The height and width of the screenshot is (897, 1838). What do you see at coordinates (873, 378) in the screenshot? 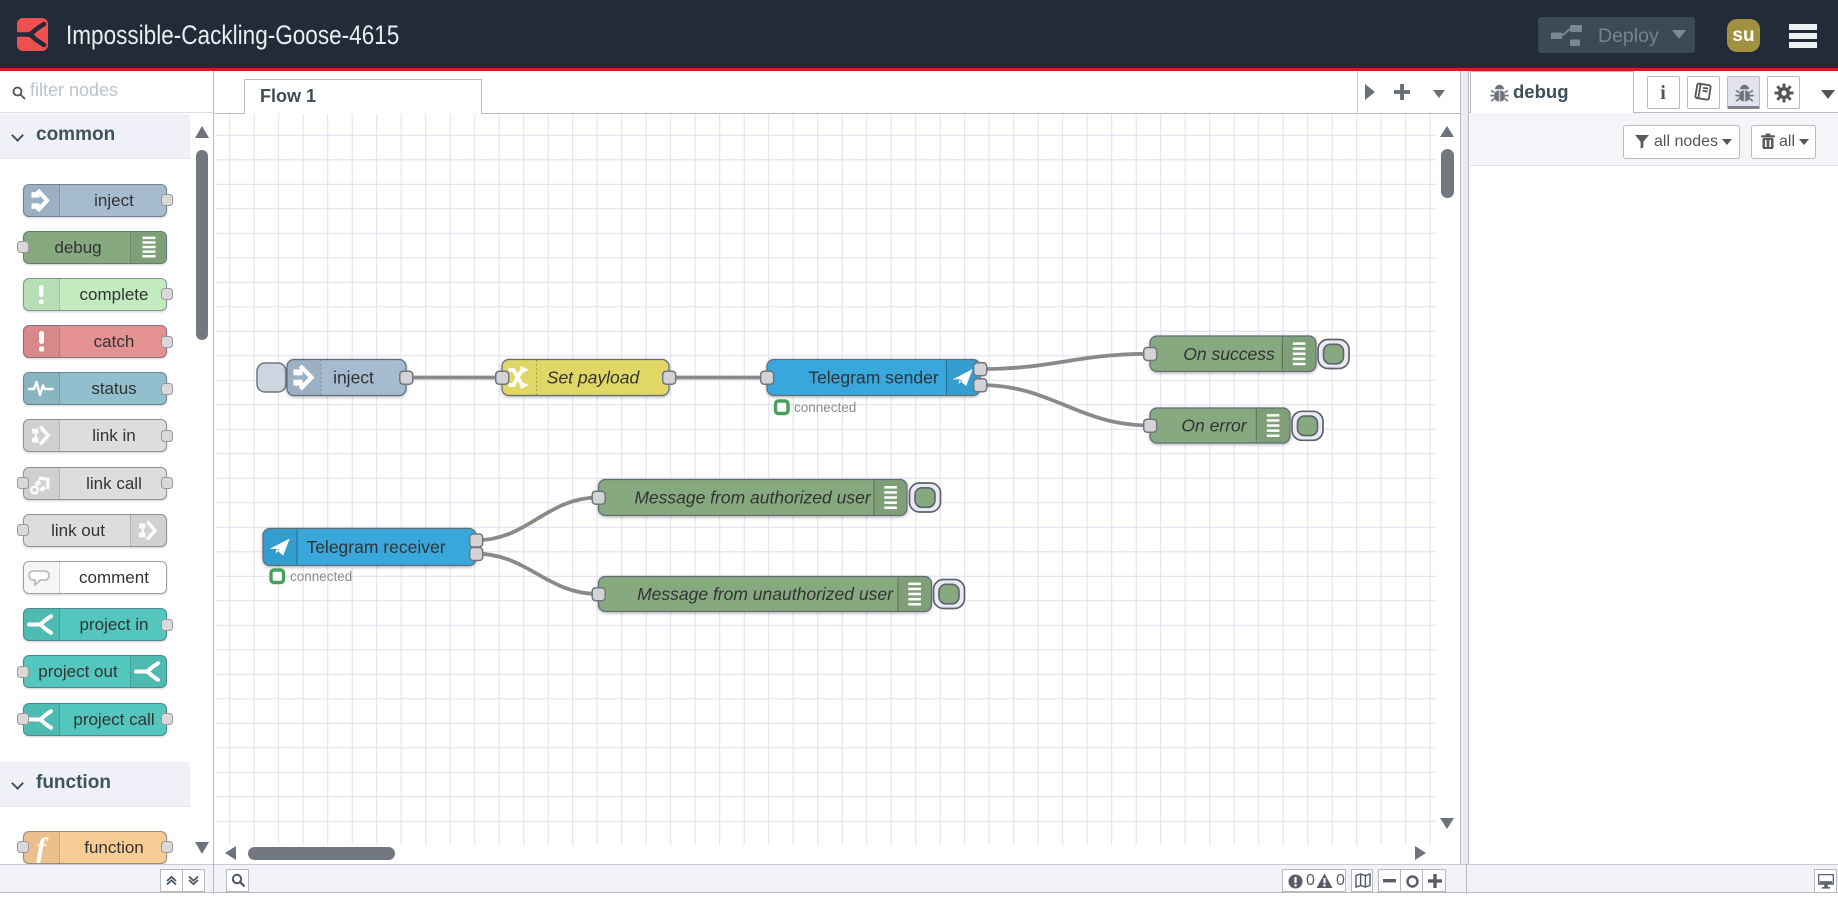
I see `svg-text: Telegram sender` at bounding box center [873, 378].